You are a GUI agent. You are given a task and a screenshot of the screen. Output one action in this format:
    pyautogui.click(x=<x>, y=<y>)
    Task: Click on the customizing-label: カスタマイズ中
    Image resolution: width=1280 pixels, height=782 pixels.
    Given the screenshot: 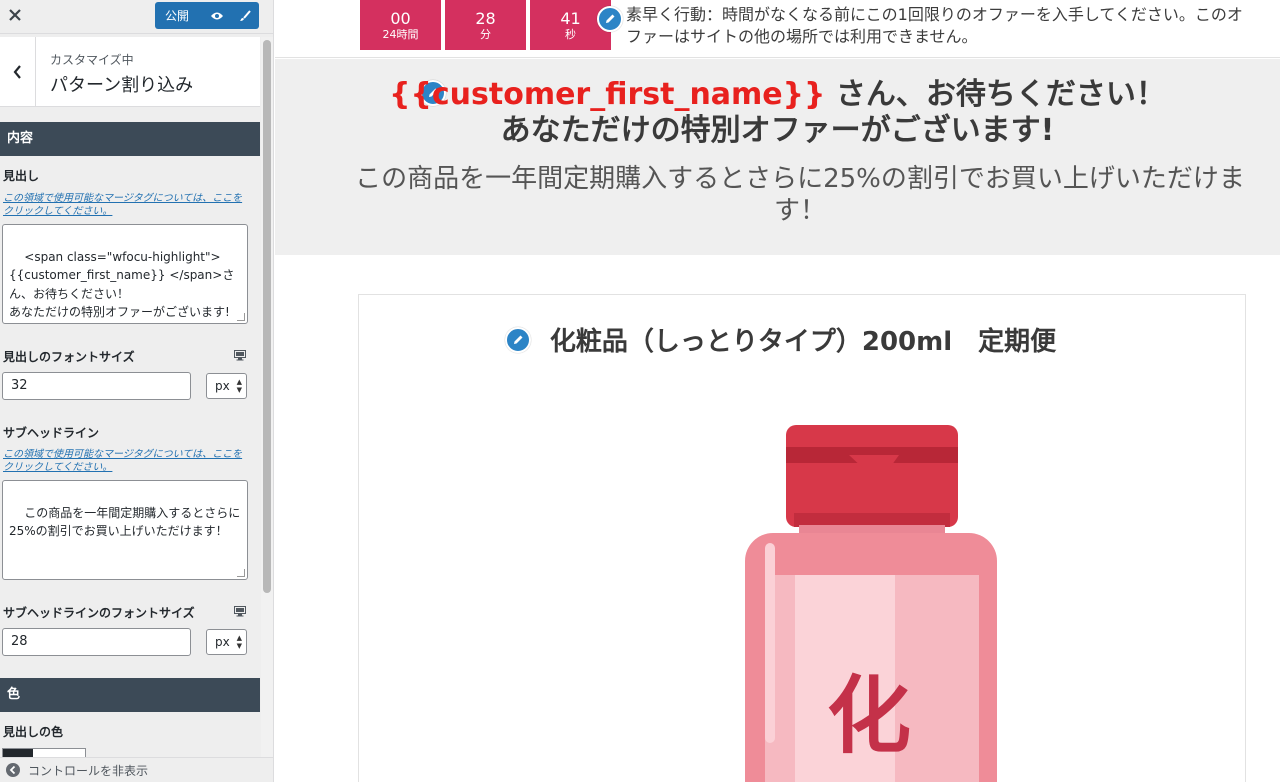 What is the action you would take?
    pyautogui.click(x=92, y=60)
    